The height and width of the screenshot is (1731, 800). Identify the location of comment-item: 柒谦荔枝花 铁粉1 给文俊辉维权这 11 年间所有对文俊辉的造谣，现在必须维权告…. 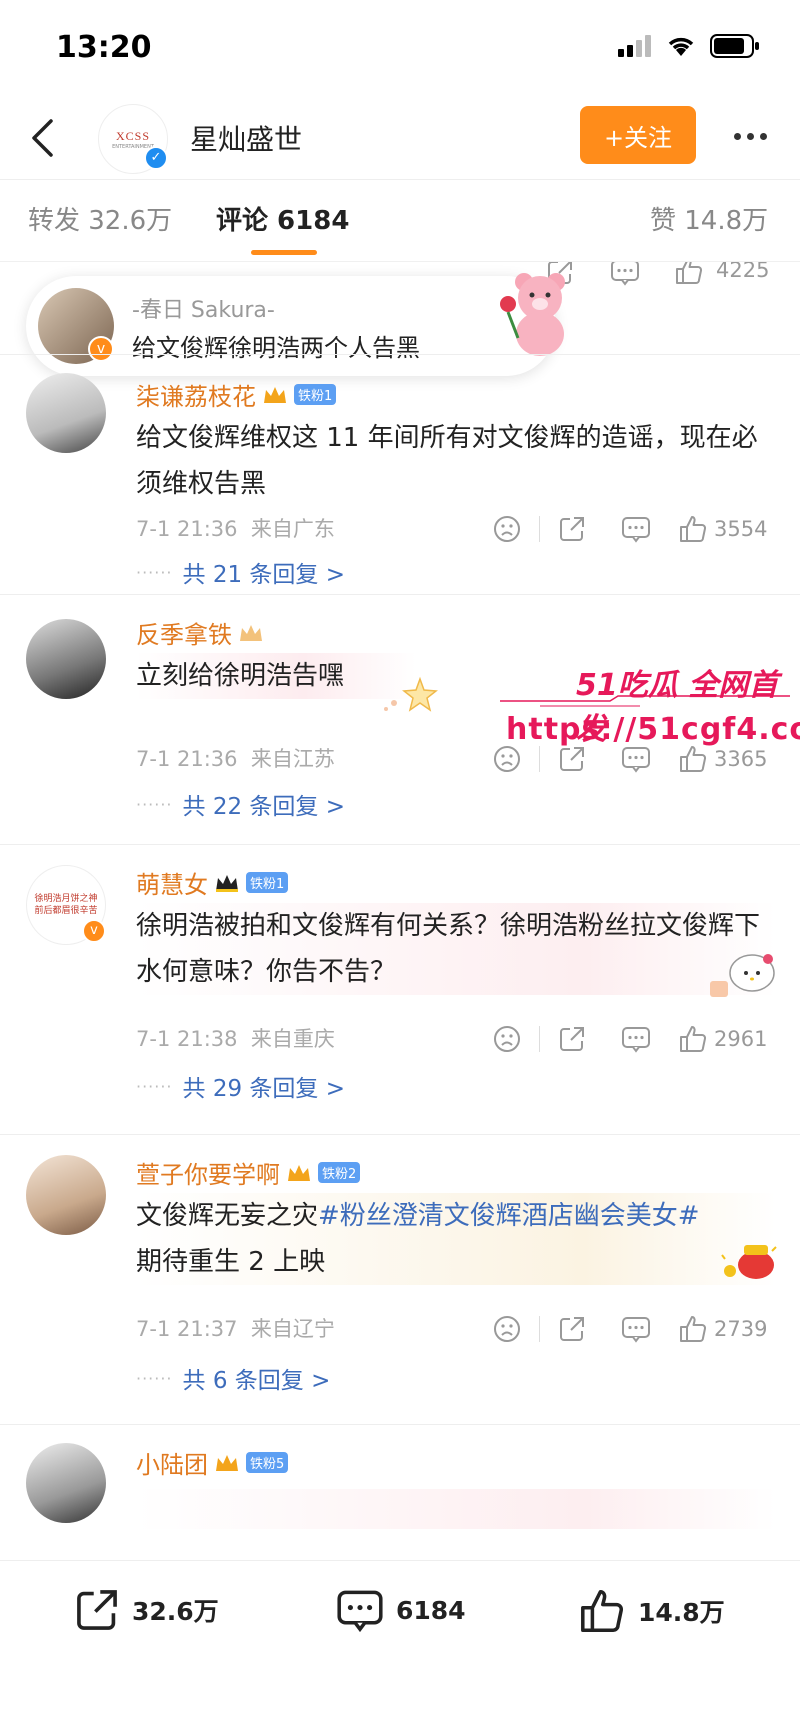
(400, 474).